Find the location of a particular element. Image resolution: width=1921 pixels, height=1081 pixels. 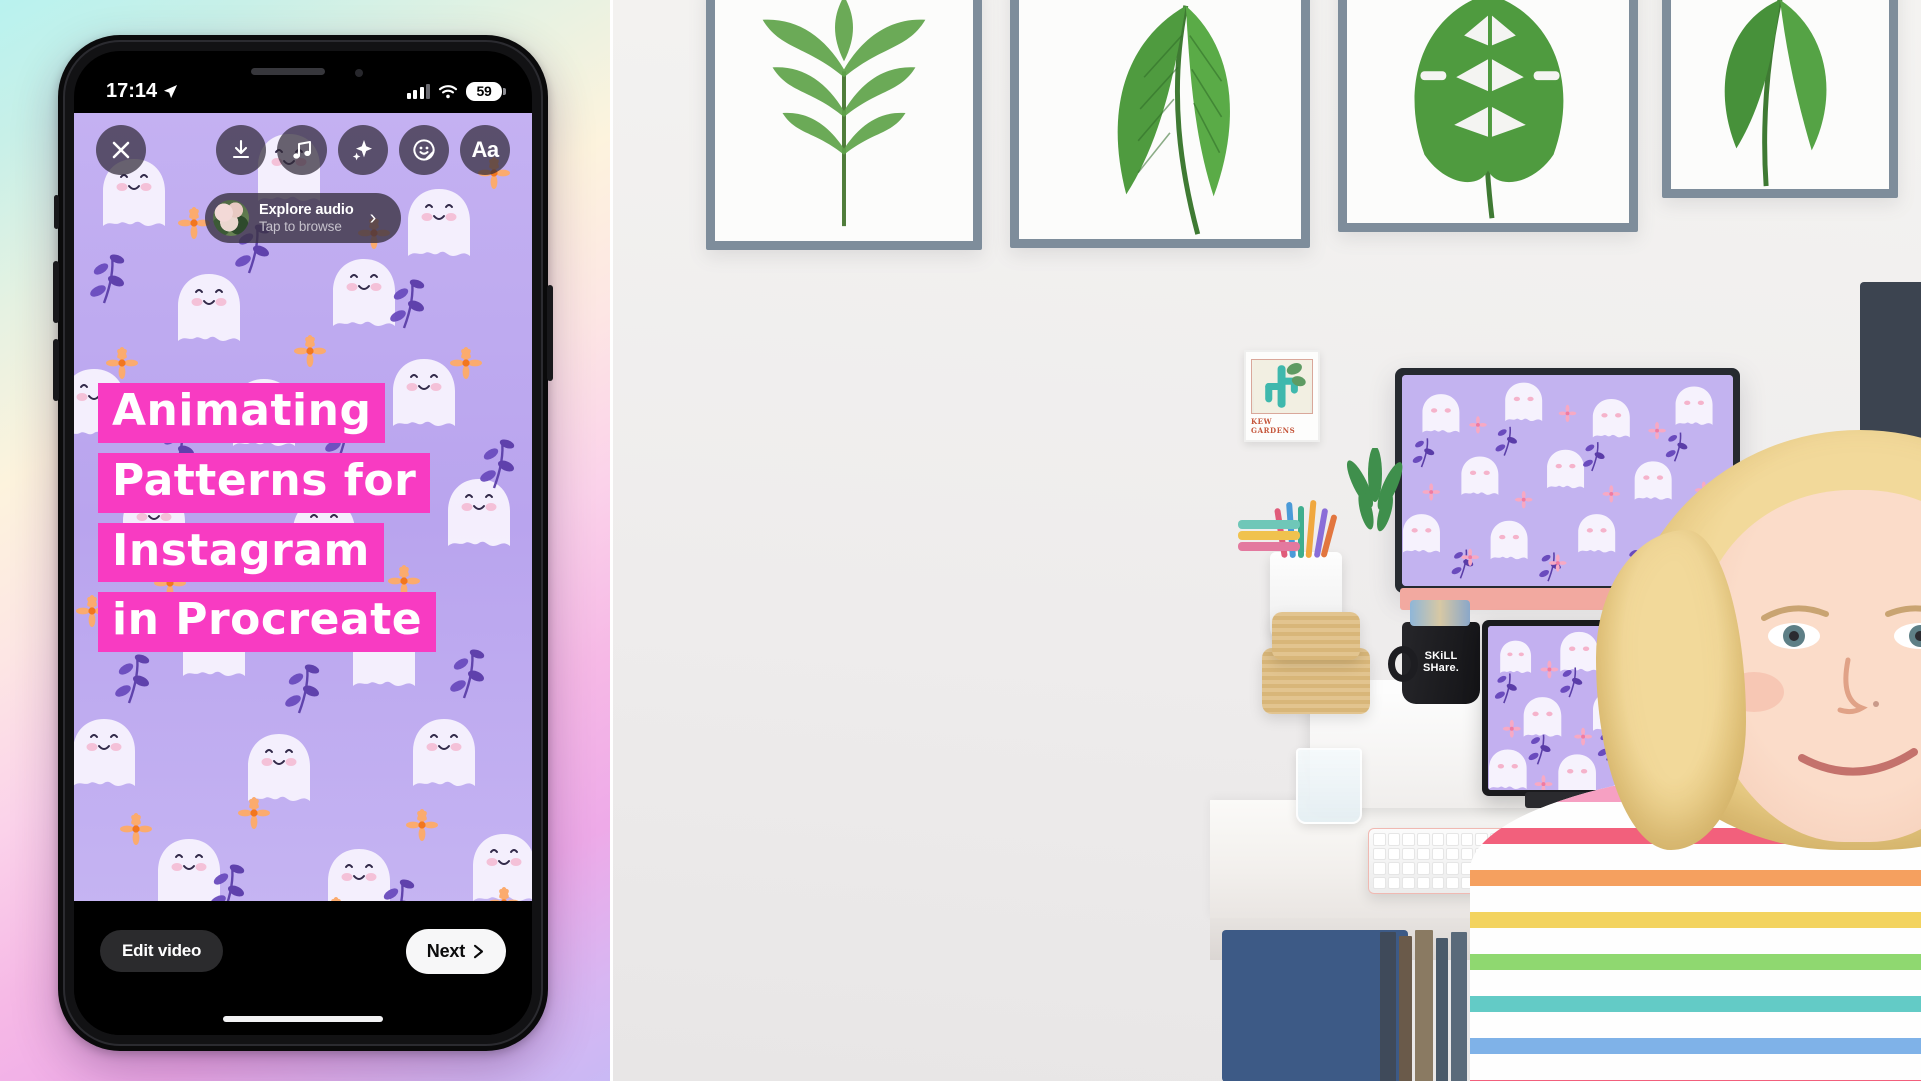

leaf-artwork is located at coordinates (844, 113).